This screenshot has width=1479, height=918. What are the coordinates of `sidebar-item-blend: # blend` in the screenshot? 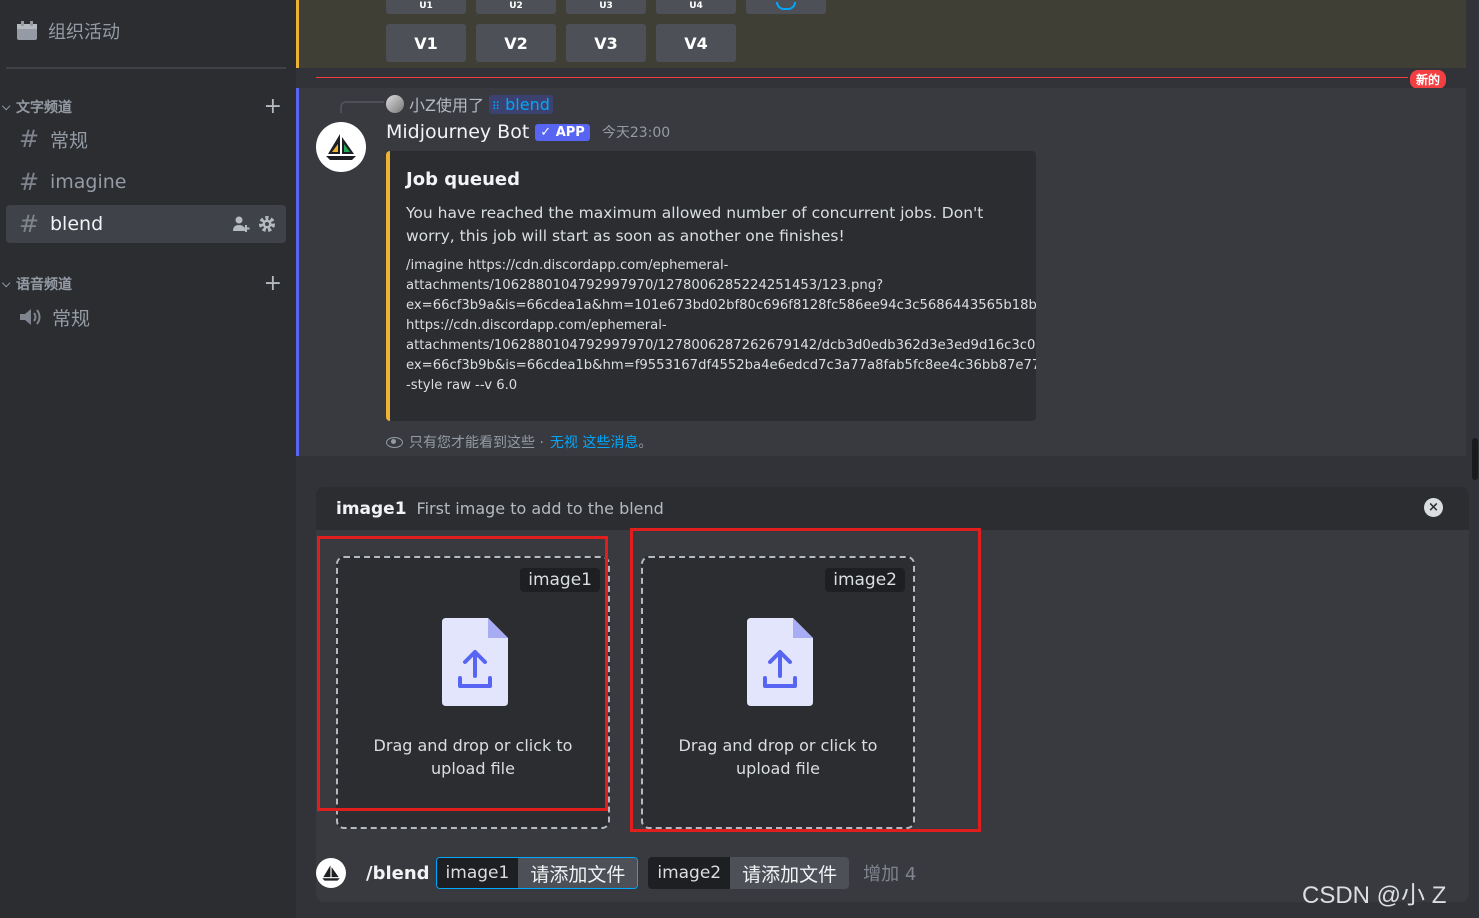 It's located at (146, 224).